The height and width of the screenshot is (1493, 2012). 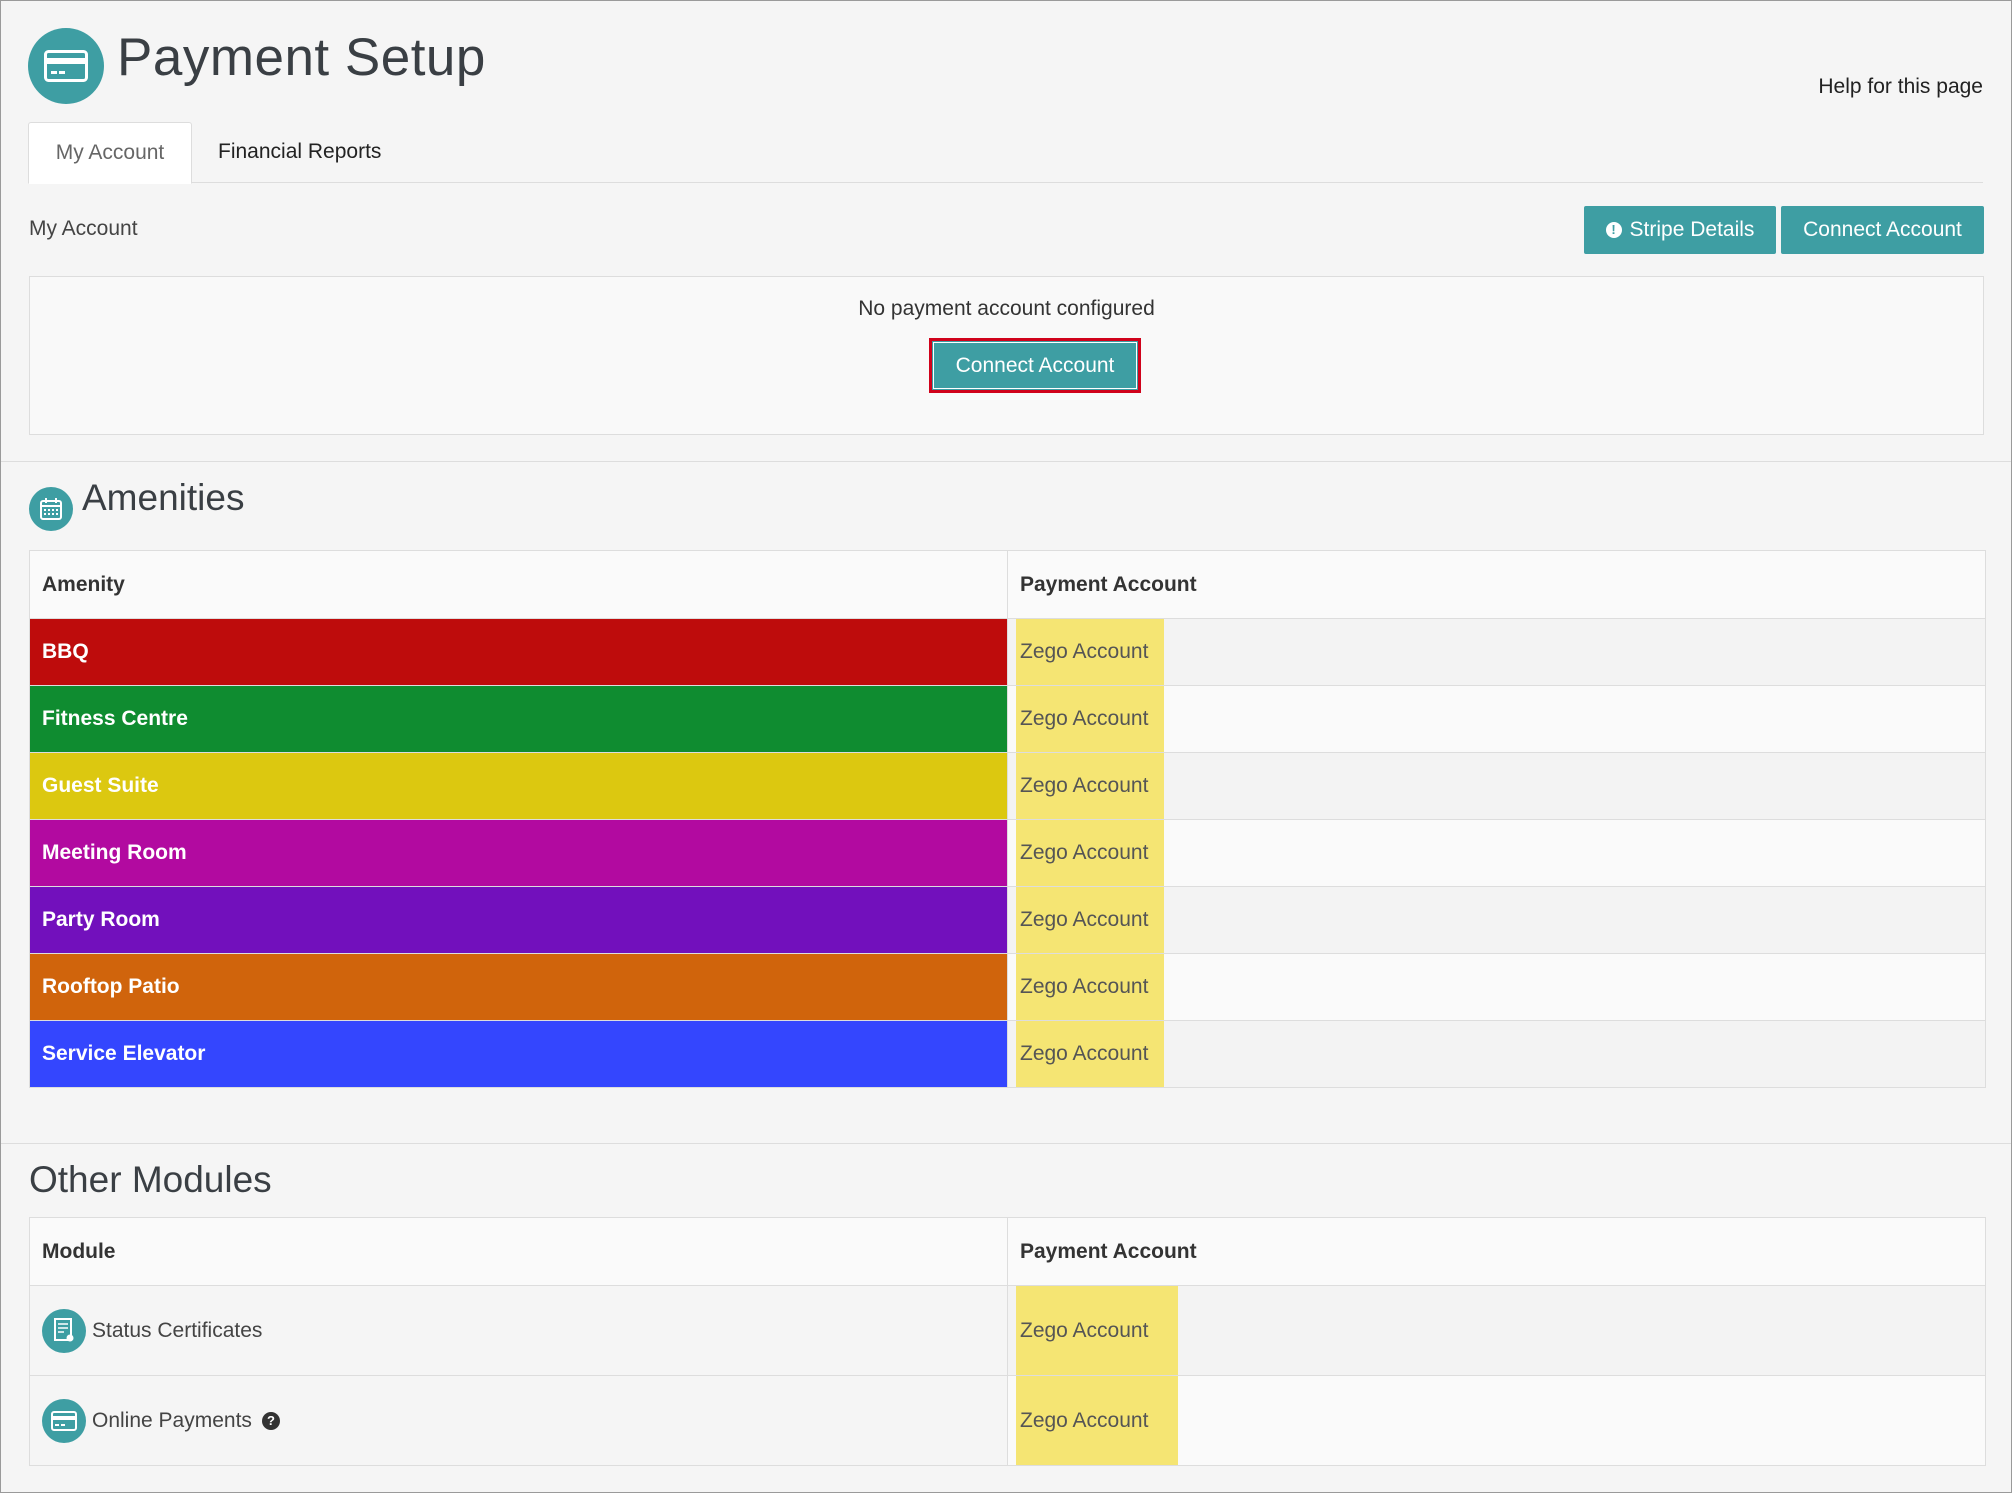 I want to click on amenities-title: Amenities, so click(x=163, y=497).